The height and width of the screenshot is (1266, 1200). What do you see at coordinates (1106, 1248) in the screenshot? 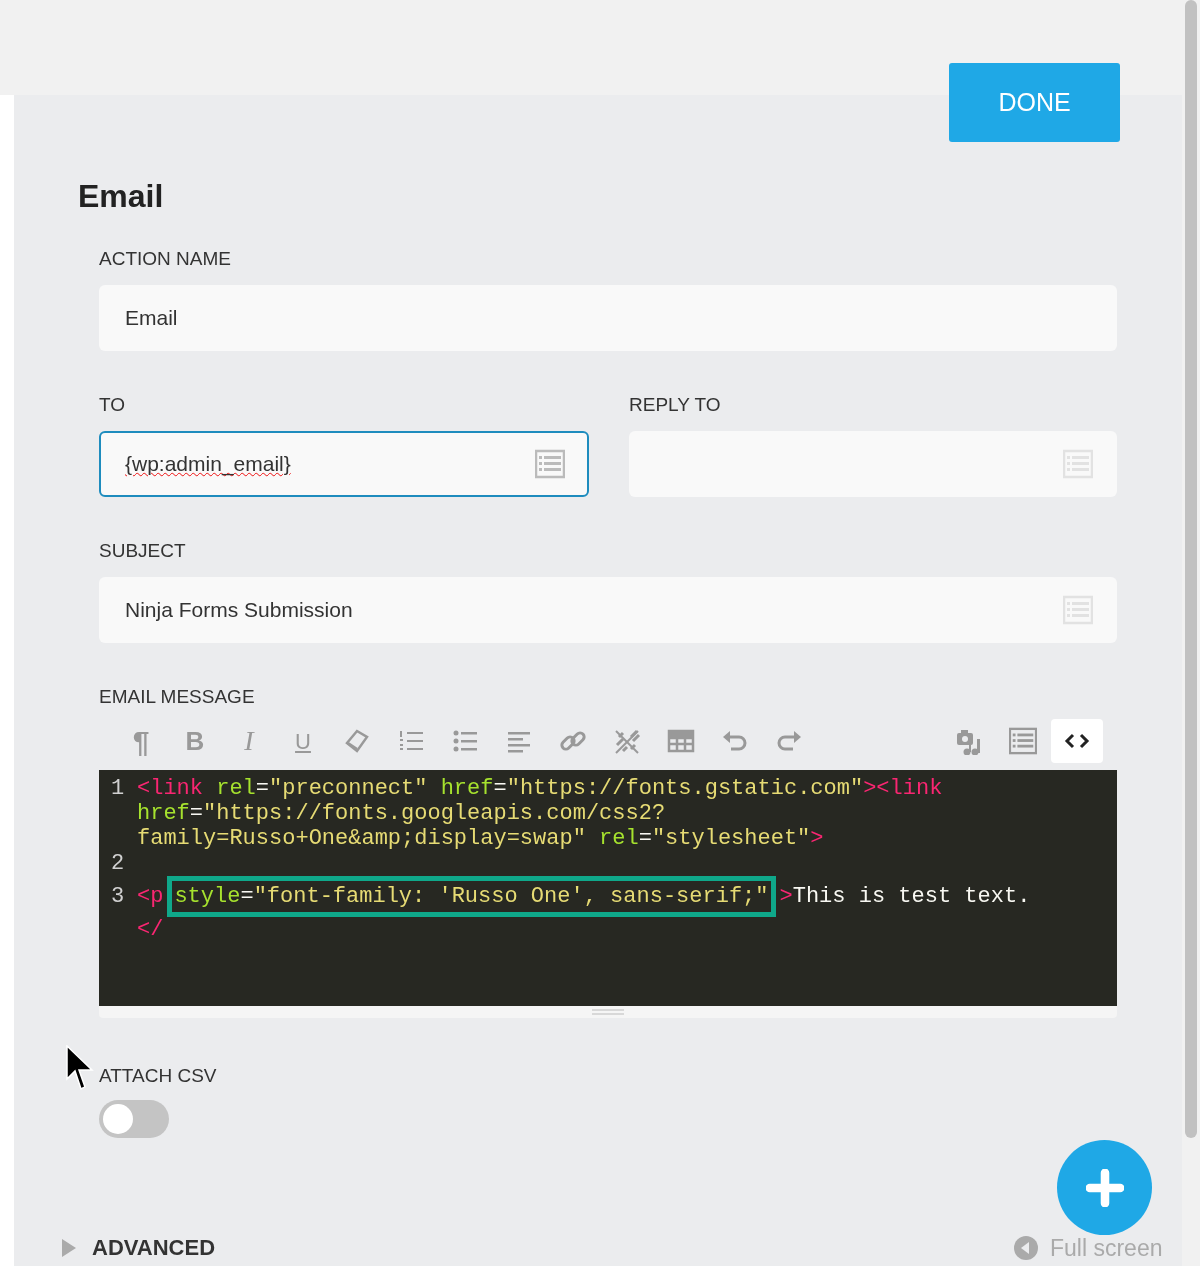
I see `full-screen-button: Full screen` at bounding box center [1106, 1248].